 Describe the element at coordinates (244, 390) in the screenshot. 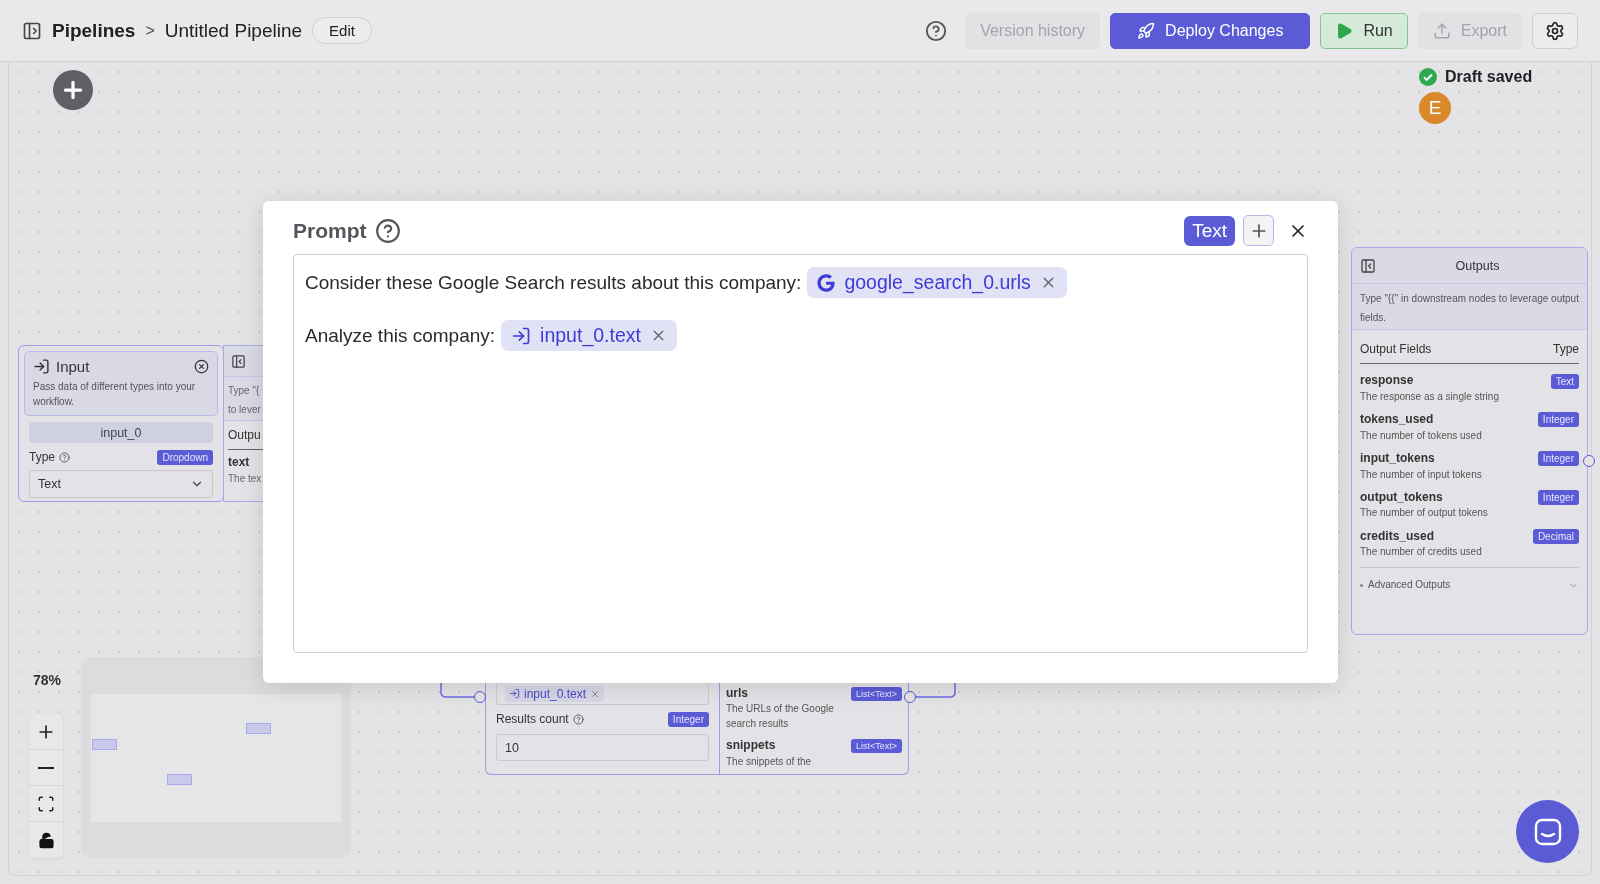

I see `panel-hint: Type "{` at that location.